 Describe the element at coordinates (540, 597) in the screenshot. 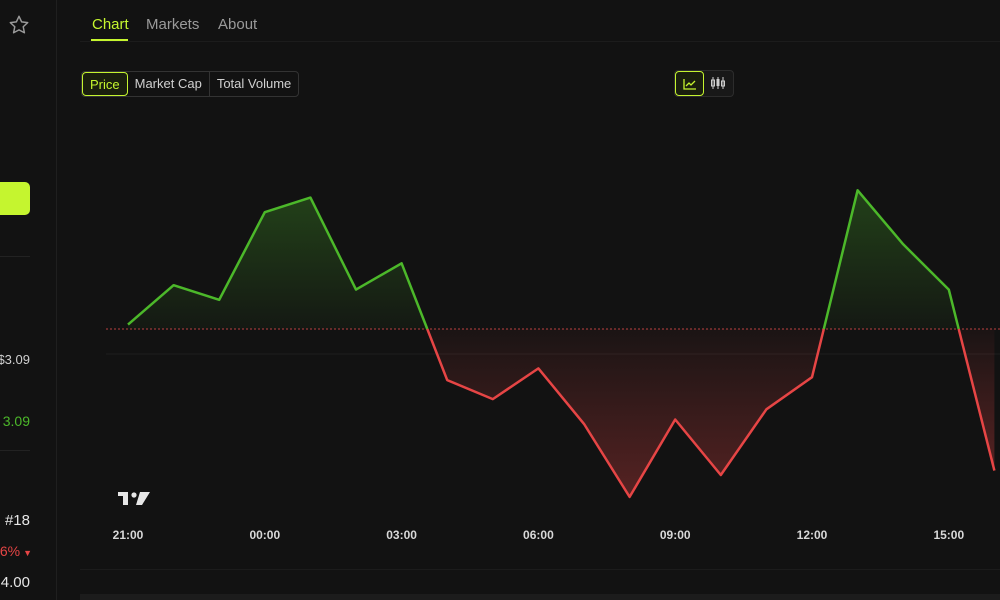

I see `scrollbar-track` at that location.